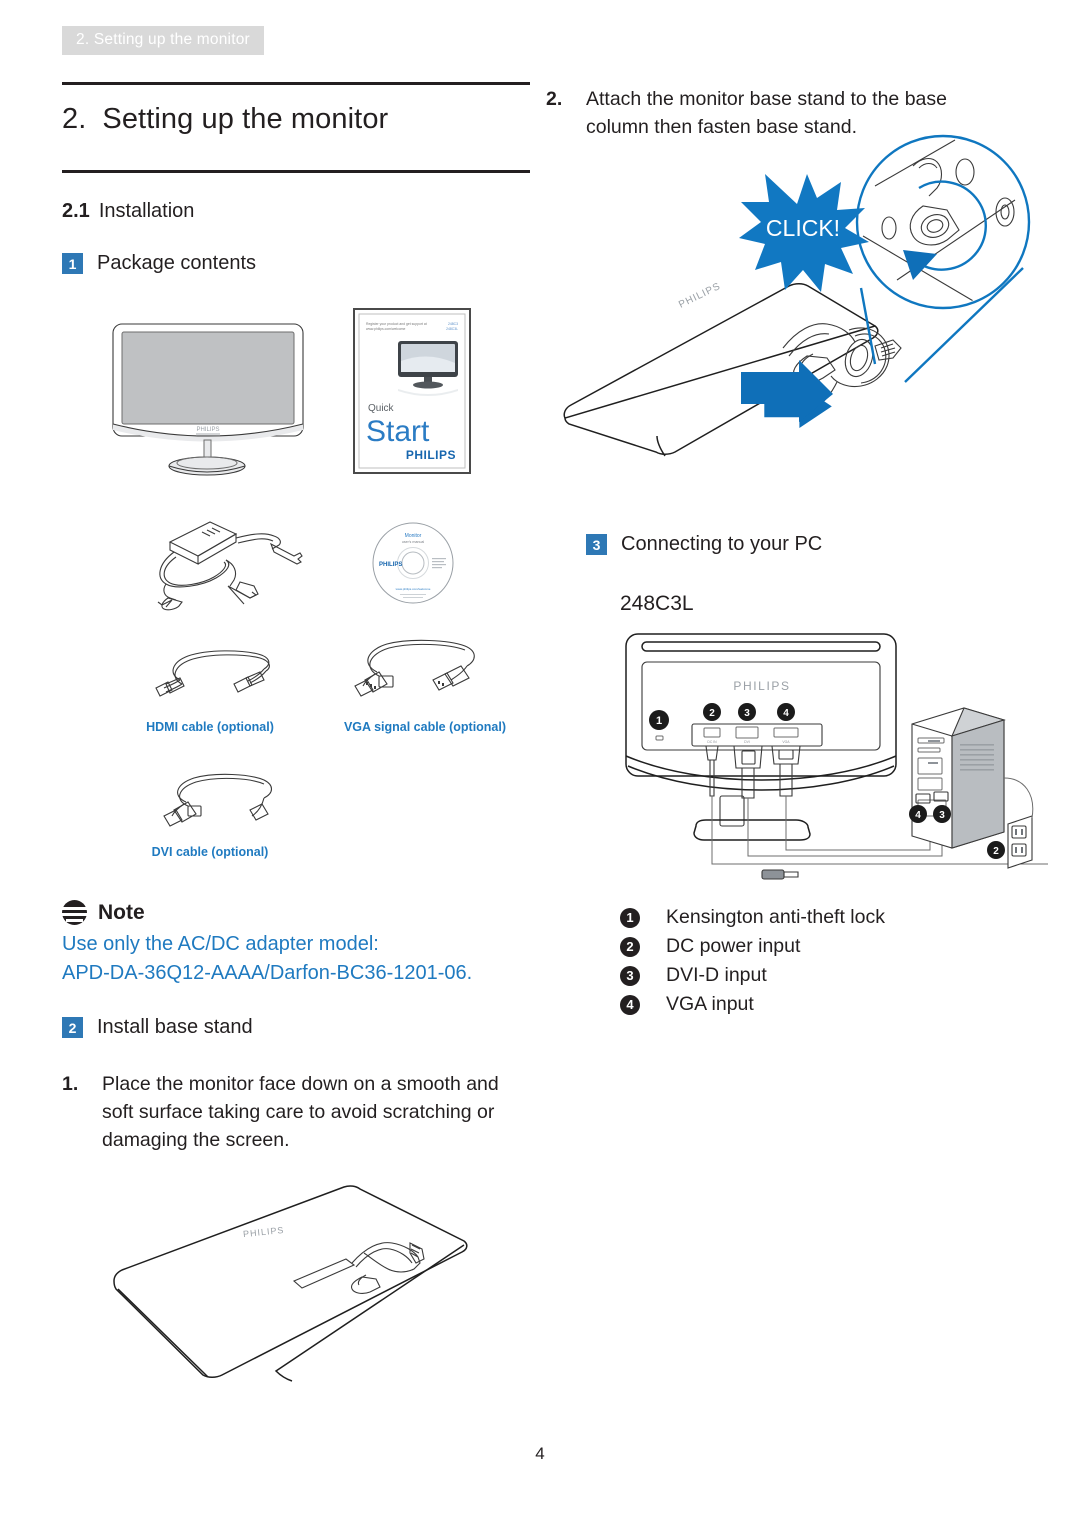 This screenshot has width=1080, height=1527. What do you see at coordinates (264, 1232) in the screenshot?
I see `face-down-brand: PHILIPS` at bounding box center [264, 1232].